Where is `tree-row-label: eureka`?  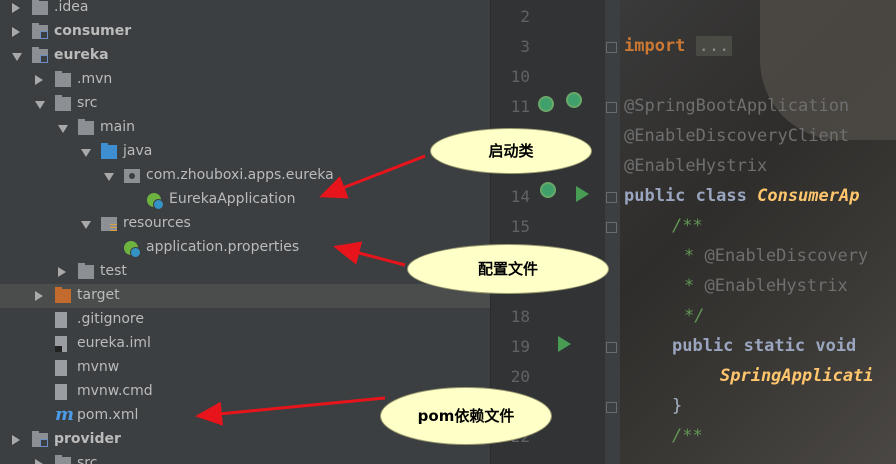
tree-row-label: eureka is located at coordinates (81, 55).